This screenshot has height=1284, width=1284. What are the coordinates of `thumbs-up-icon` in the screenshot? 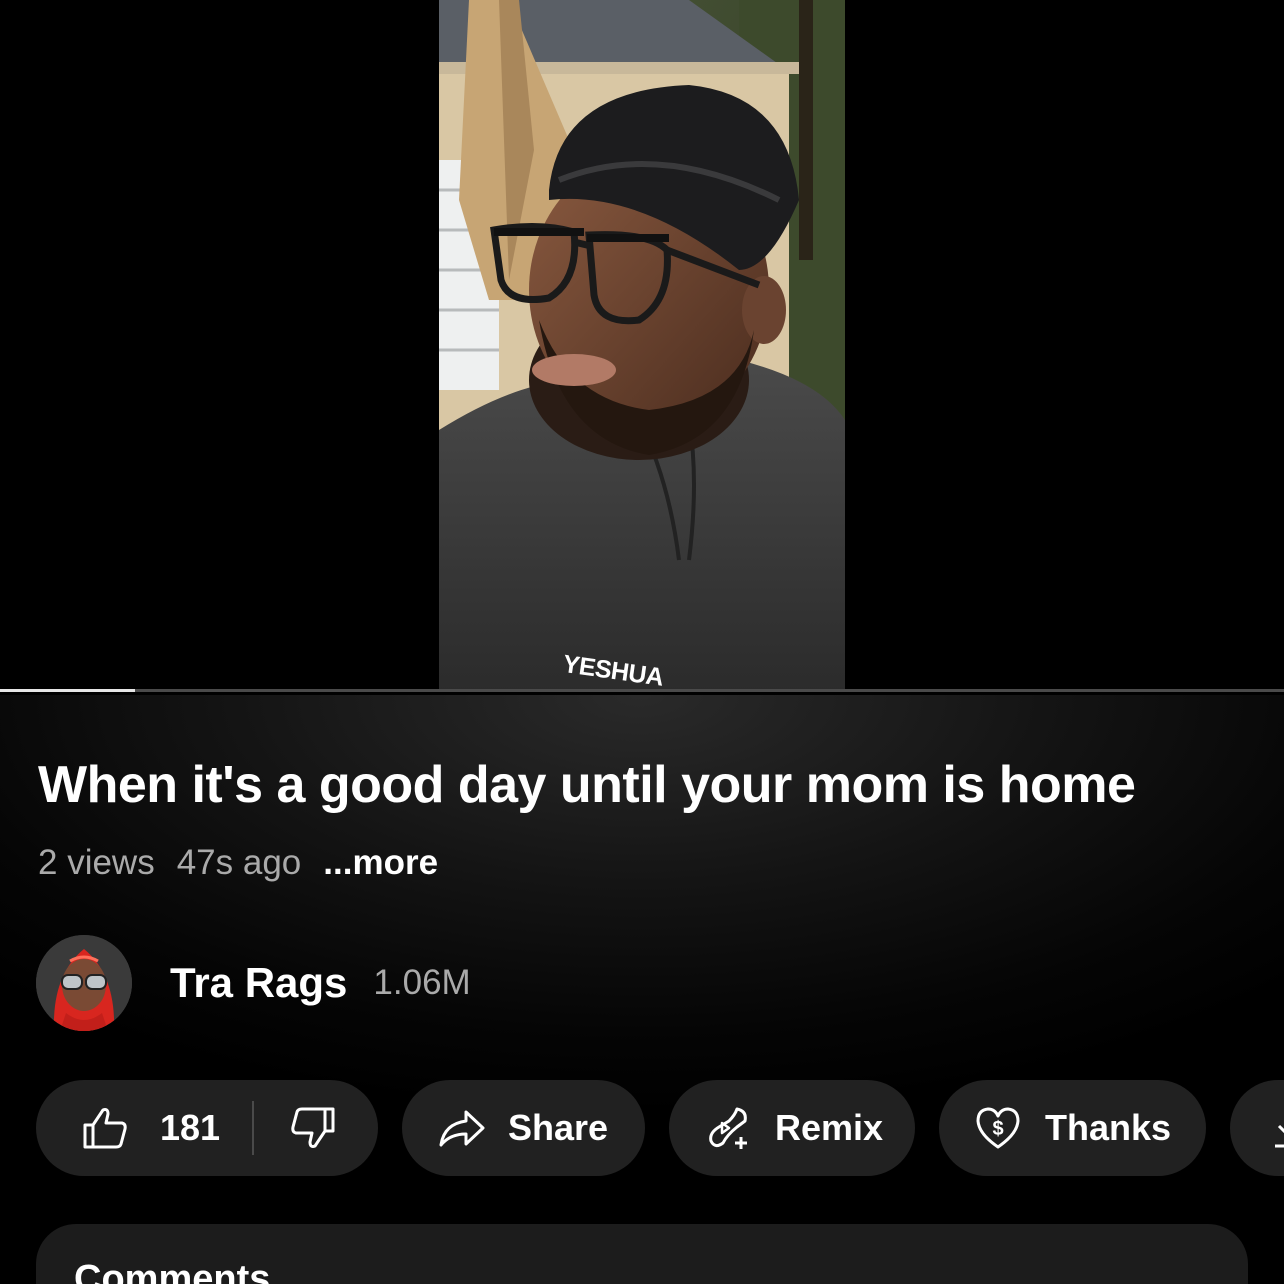 It's located at (105, 1128).